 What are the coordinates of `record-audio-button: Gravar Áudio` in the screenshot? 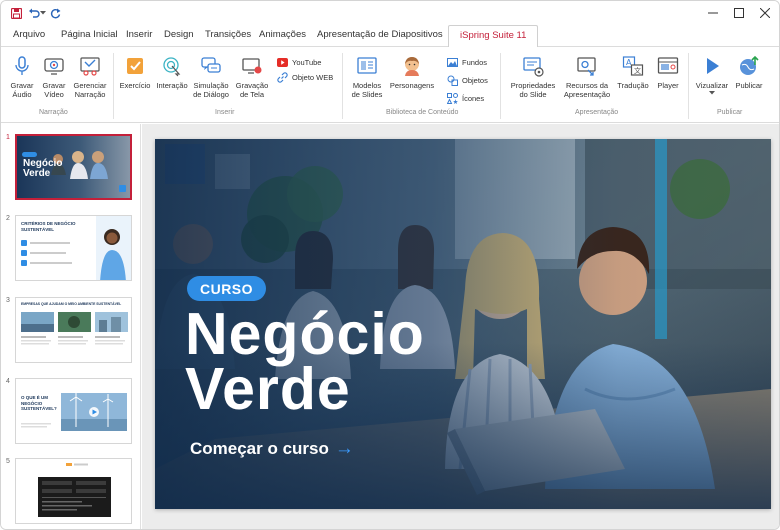 It's located at (22, 77).